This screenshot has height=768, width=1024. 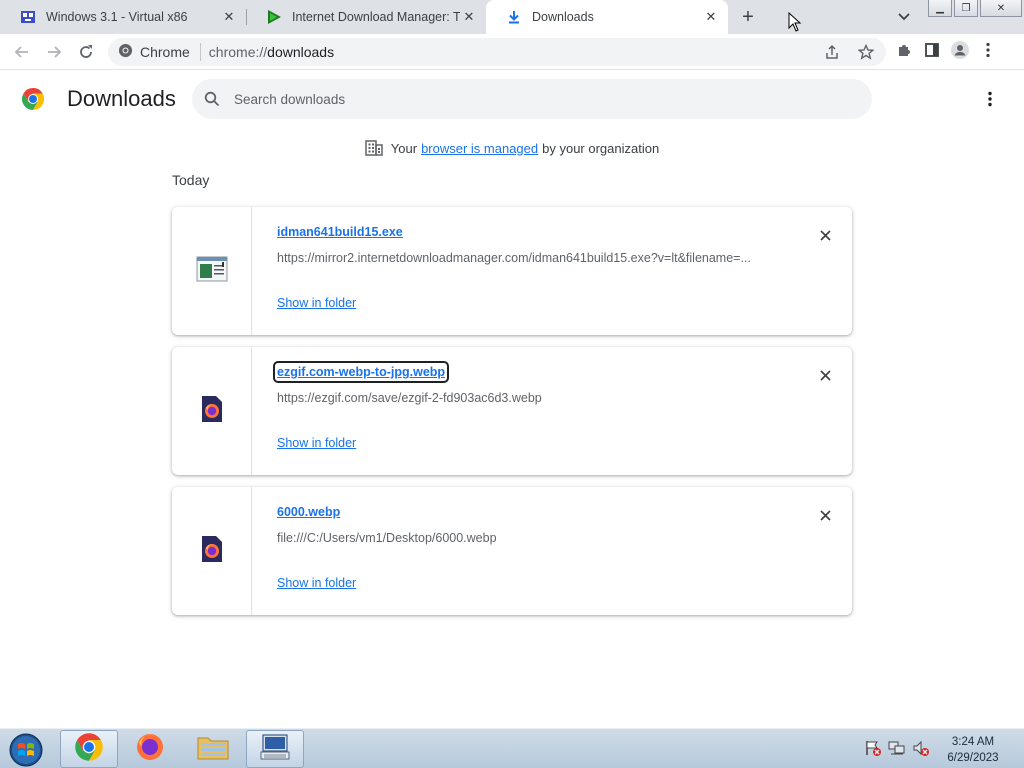 What do you see at coordinates (960, 50) in the screenshot?
I see `profile-avatar-icon` at bounding box center [960, 50].